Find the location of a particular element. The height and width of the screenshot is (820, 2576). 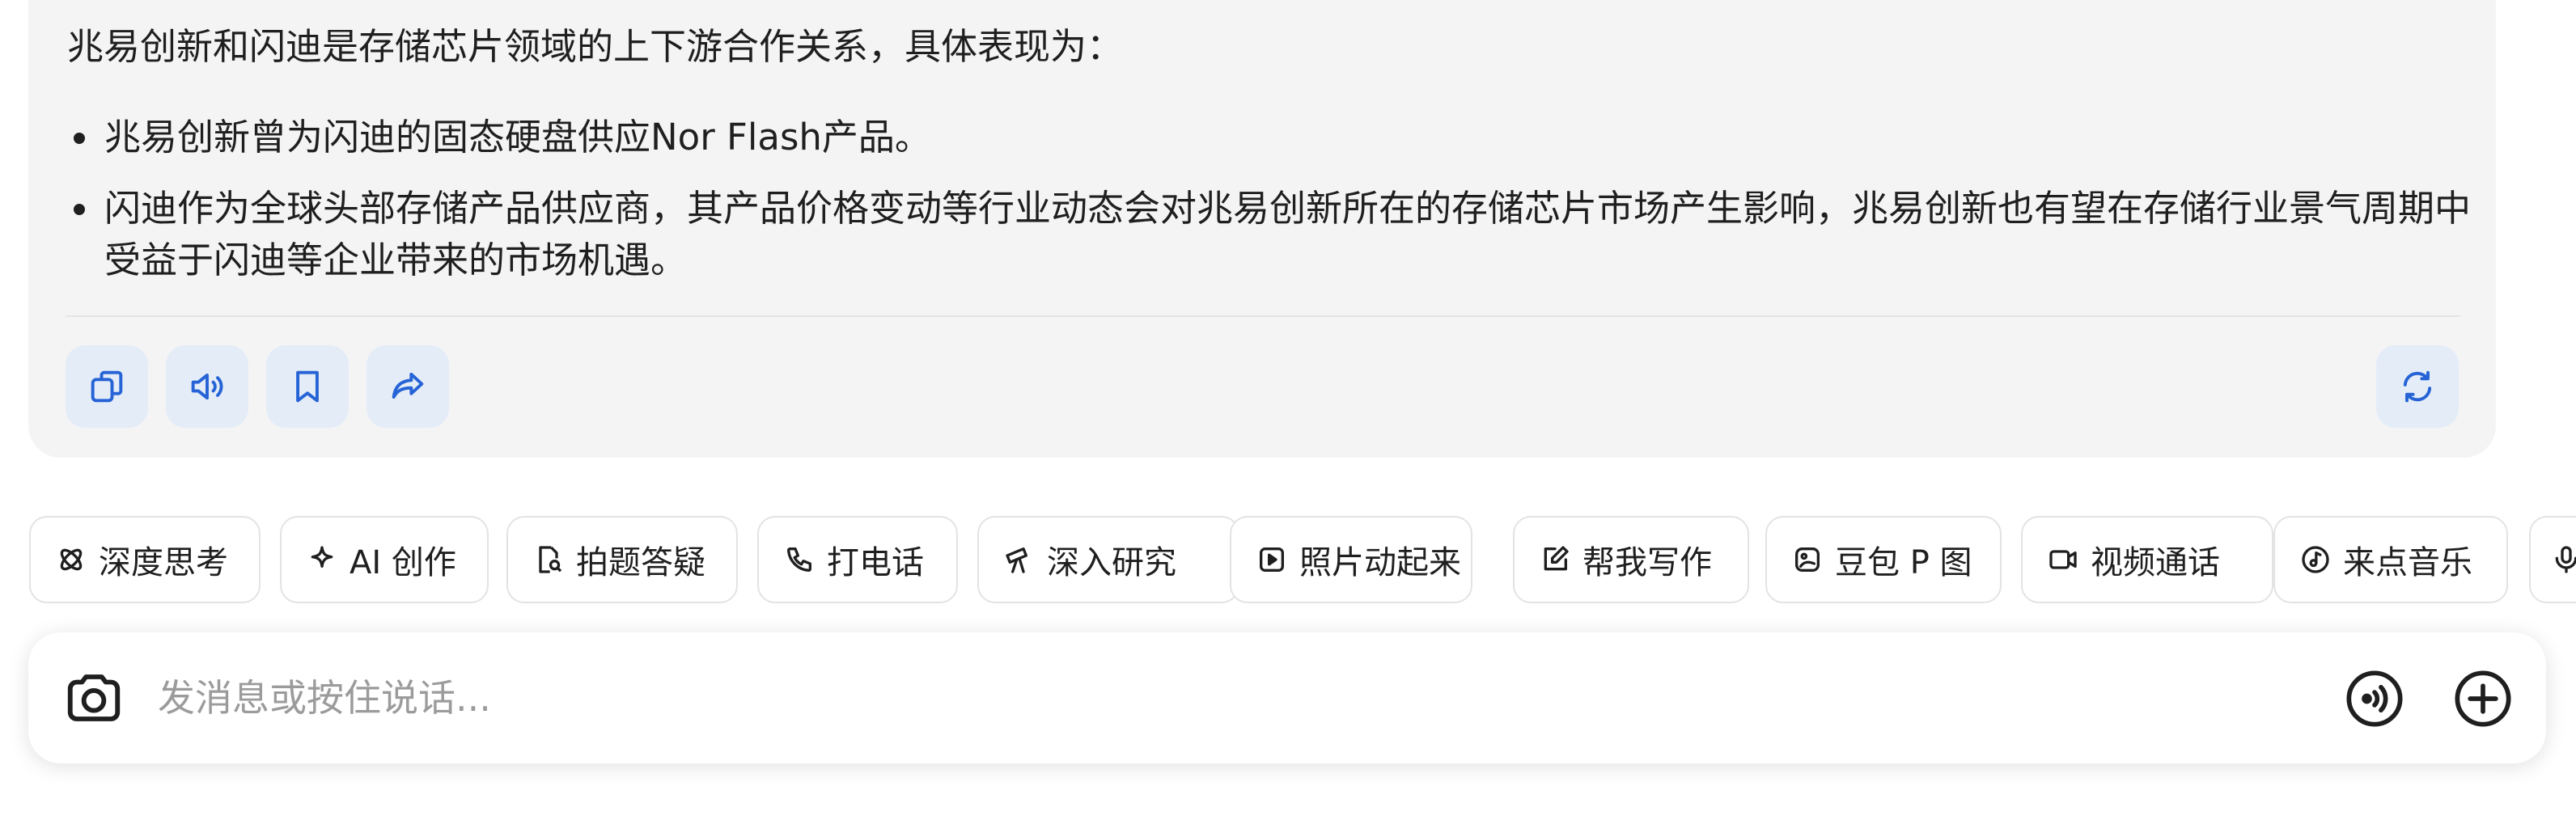

chip-deep-think: 深度思考 is located at coordinates (145, 559).